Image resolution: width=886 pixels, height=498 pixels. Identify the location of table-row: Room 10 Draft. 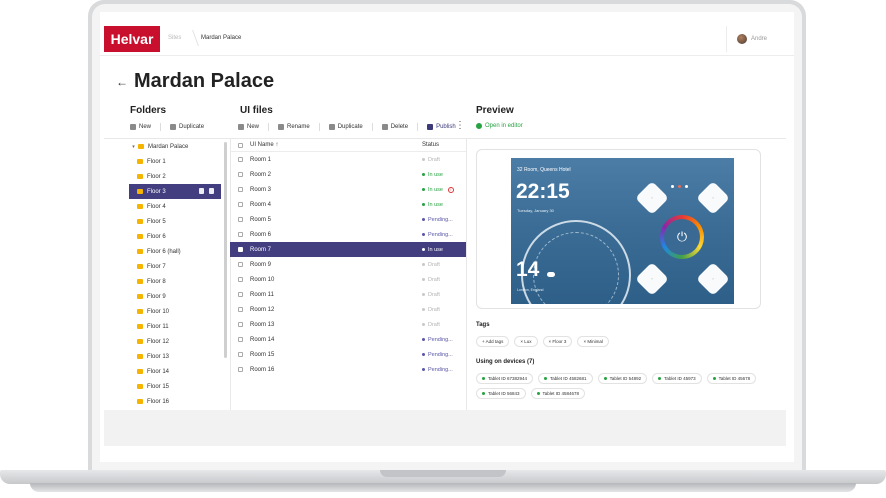
(348, 279).